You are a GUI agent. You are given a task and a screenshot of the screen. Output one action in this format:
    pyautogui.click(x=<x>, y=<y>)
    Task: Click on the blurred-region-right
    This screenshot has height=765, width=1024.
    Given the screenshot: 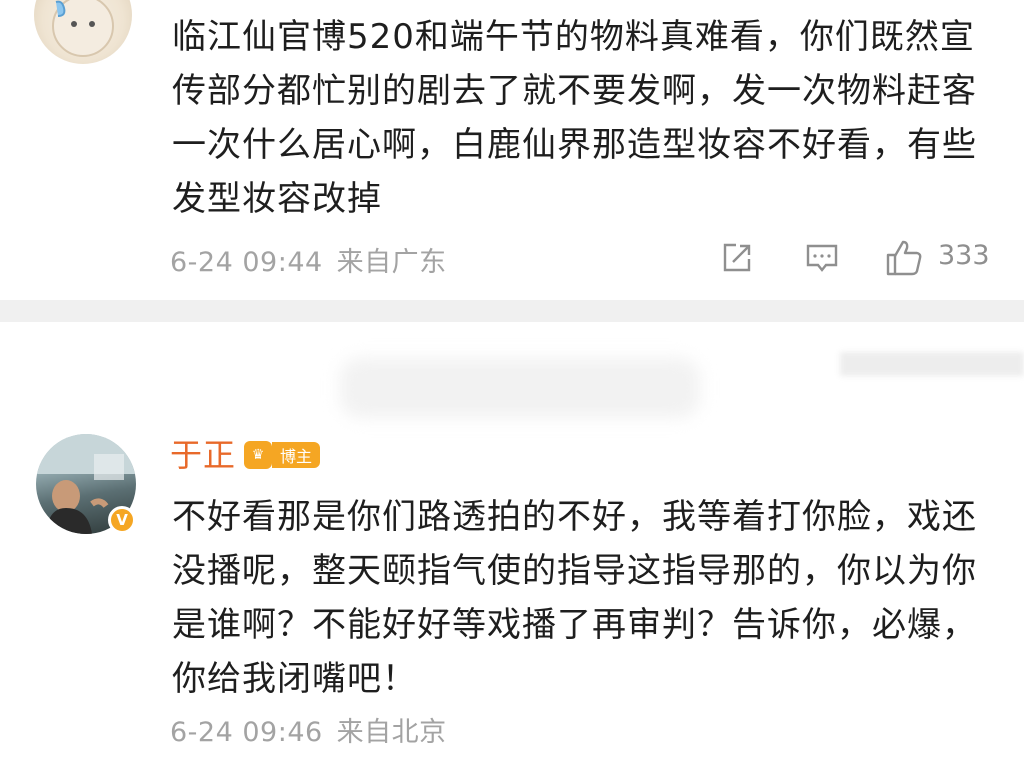 What is the action you would take?
    pyautogui.click(x=932, y=364)
    